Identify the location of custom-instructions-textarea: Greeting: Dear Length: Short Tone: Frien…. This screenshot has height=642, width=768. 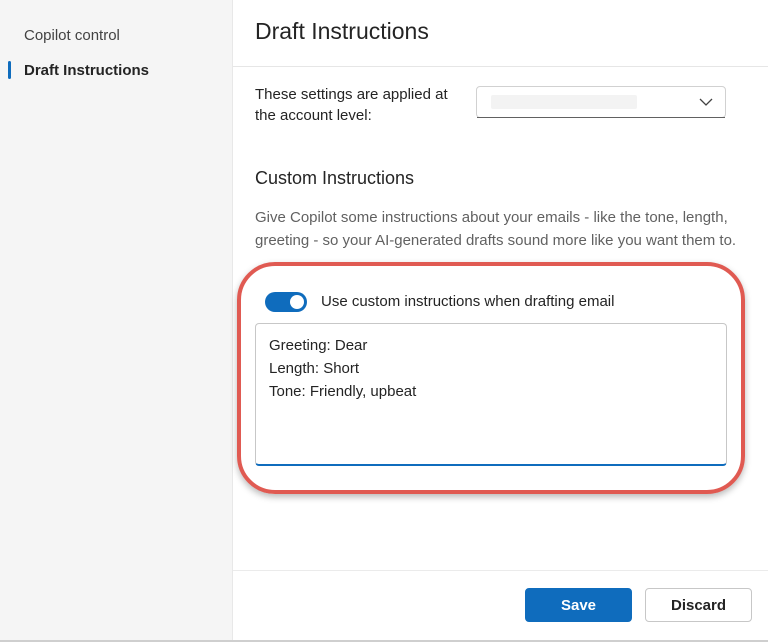
(491, 394).